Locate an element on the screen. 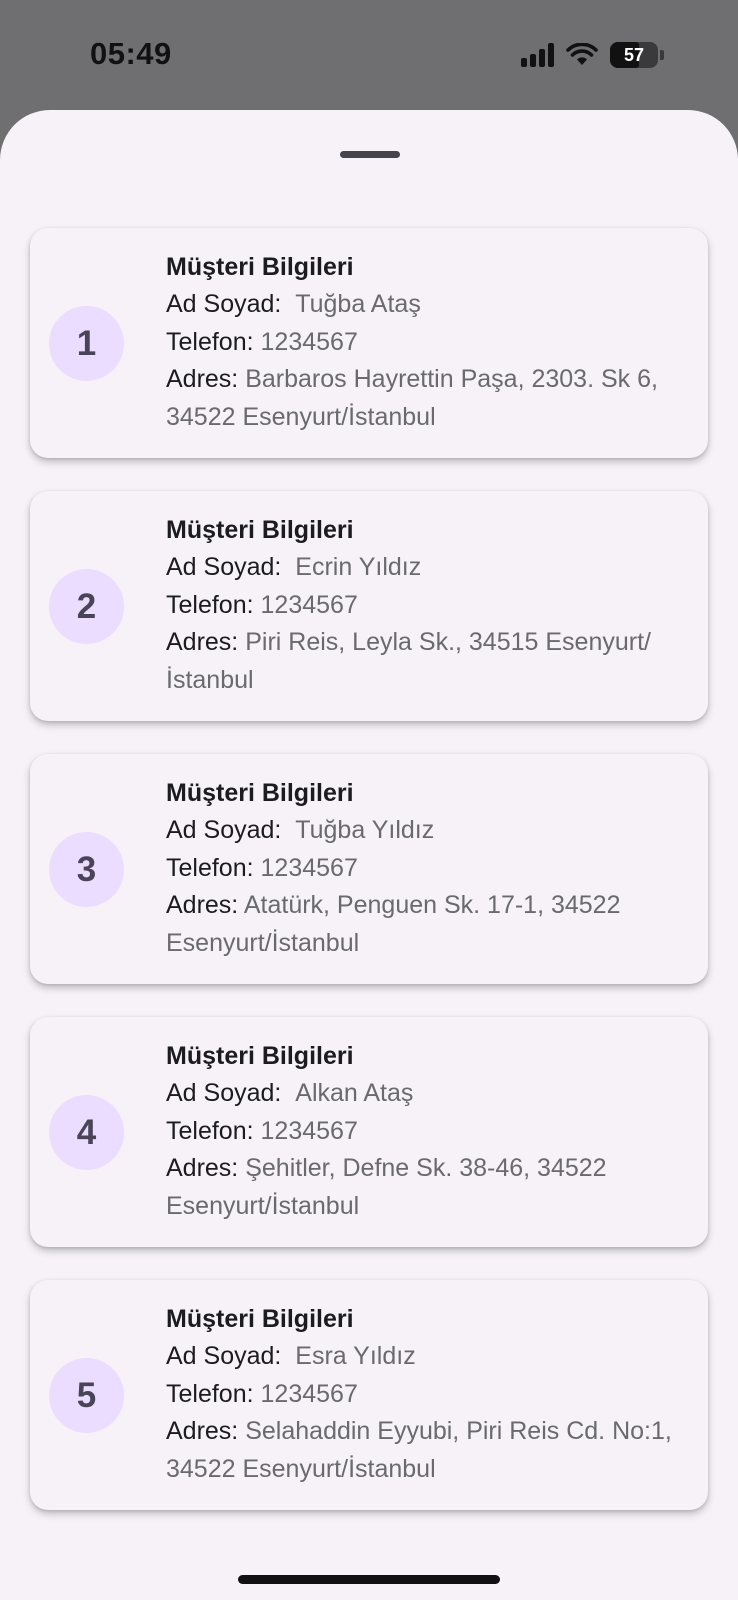  status-time: 05:49 is located at coordinates (131, 53).